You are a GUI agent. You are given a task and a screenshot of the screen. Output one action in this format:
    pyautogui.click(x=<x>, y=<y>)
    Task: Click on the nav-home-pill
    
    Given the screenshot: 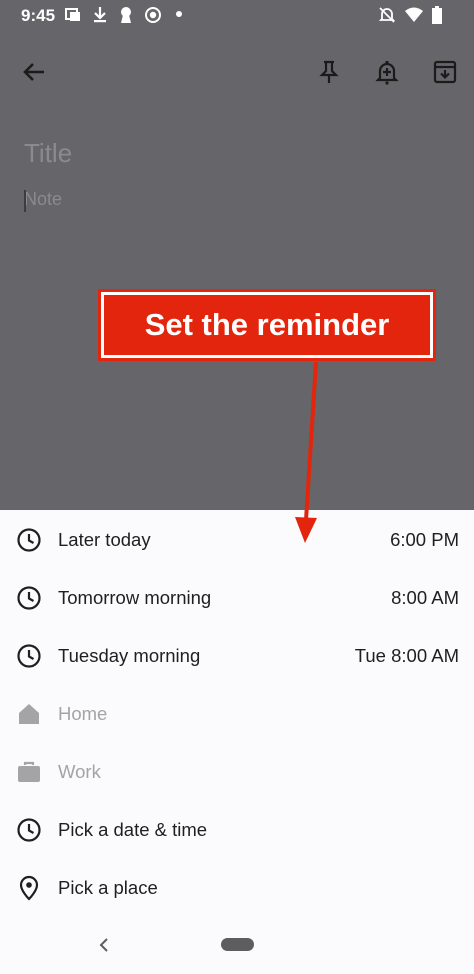 What is the action you would take?
    pyautogui.click(x=237, y=944)
    